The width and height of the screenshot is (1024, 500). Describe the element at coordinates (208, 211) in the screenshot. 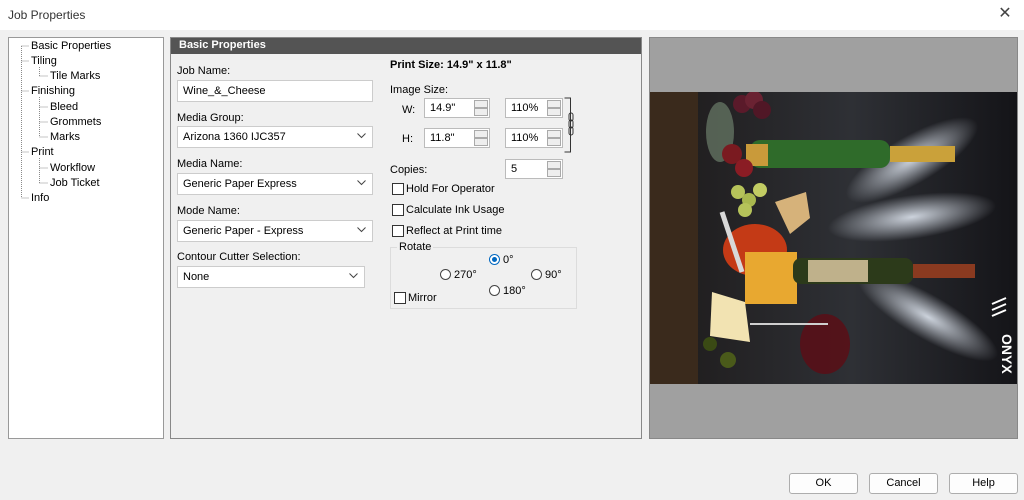

I see `mode-name-label: Mode Name:` at that location.